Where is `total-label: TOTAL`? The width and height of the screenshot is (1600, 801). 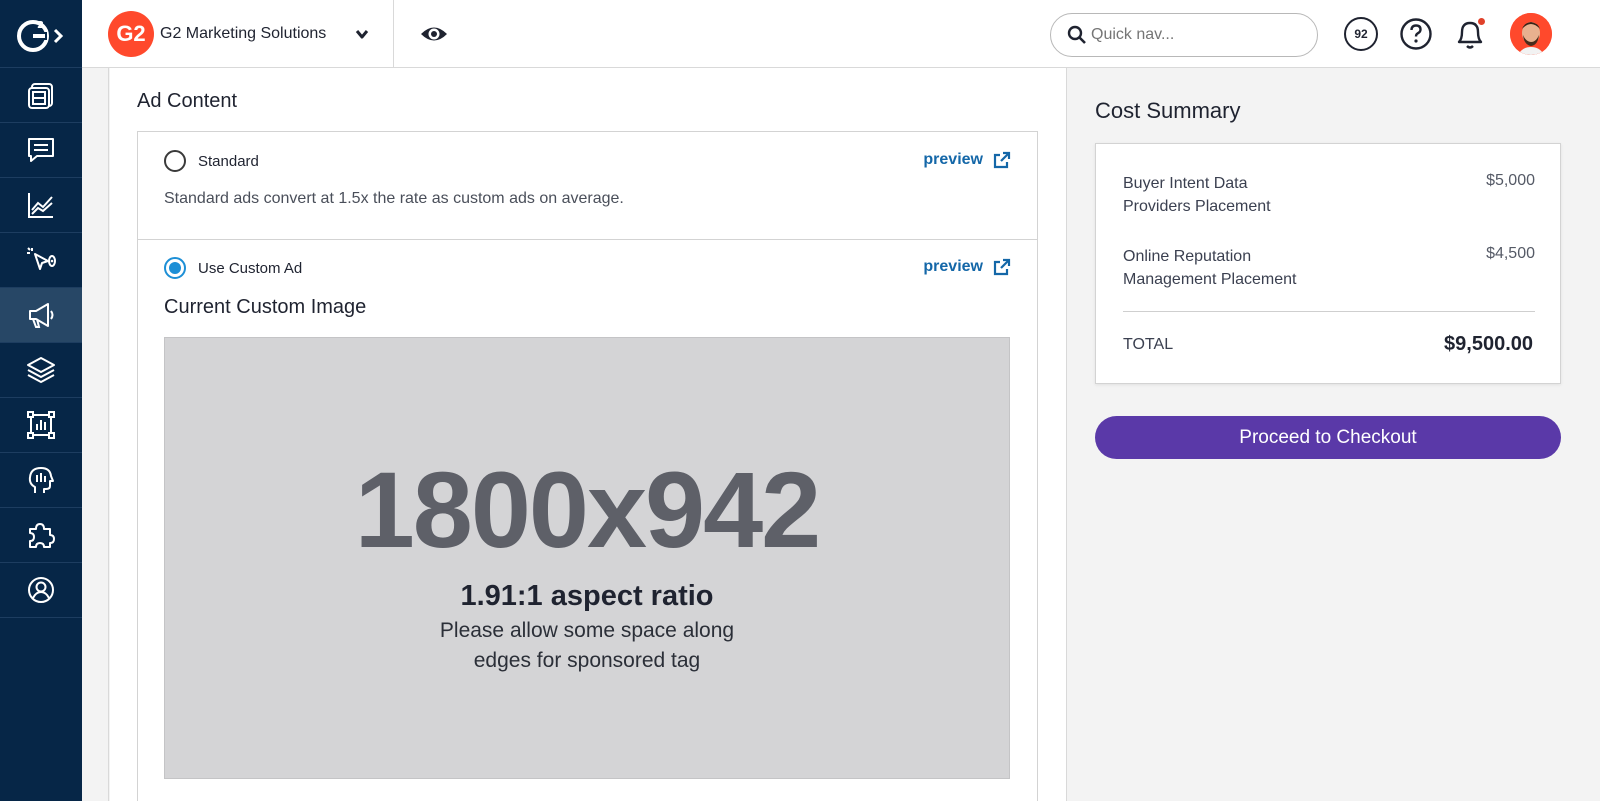
total-label: TOTAL is located at coordinates (1148, 344).